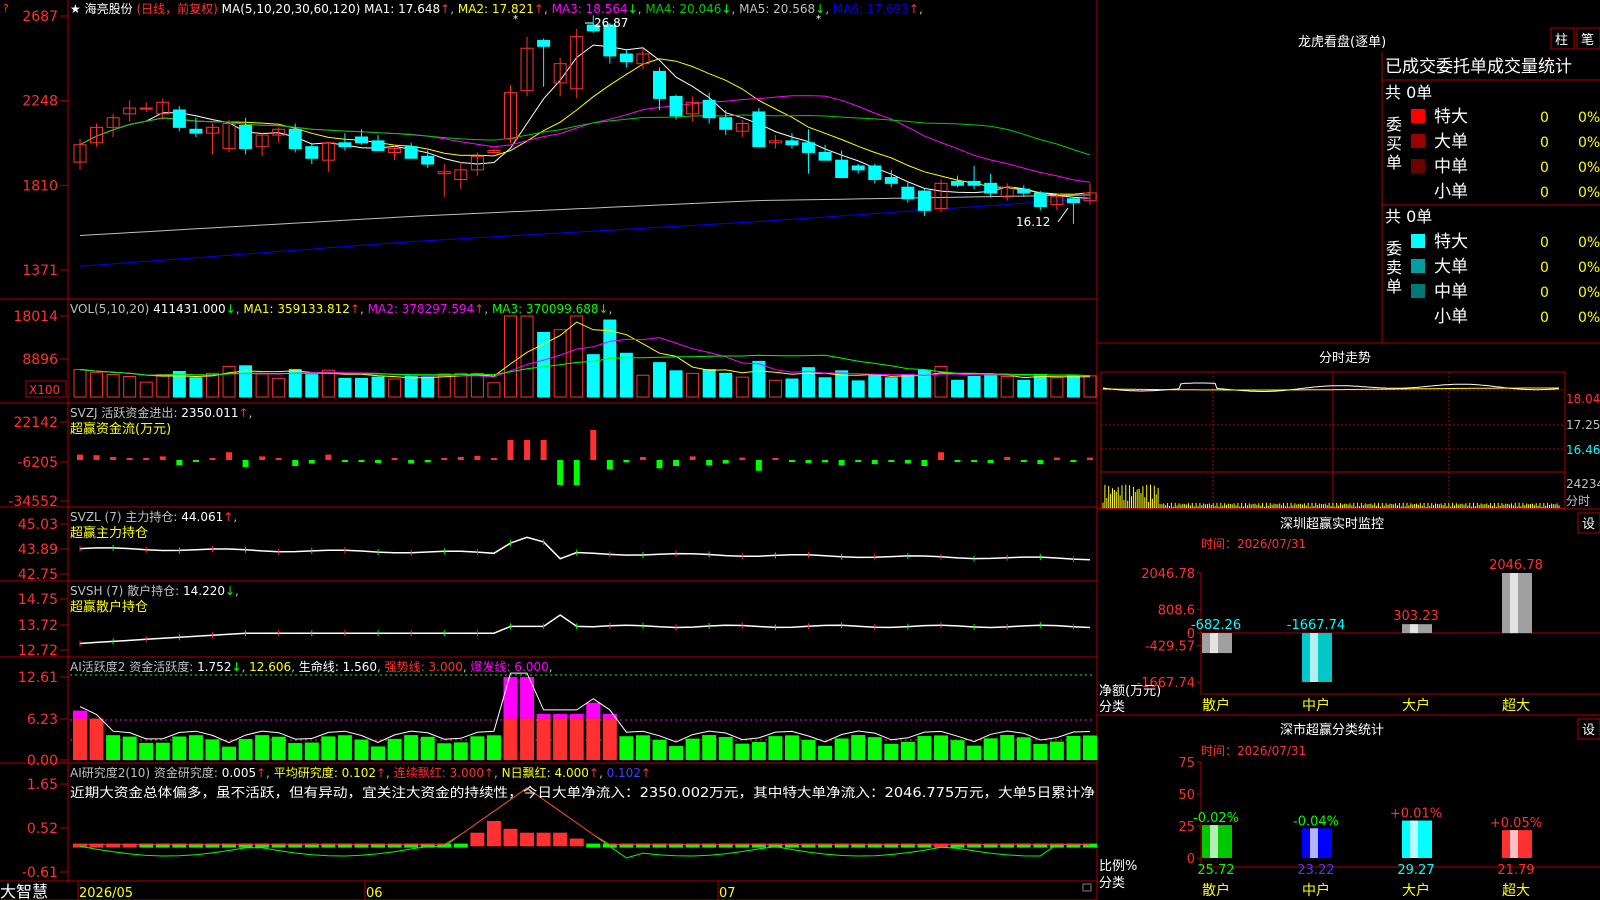 This screenshot has width=1600, height=900. I want to click on legend-arrow: ↓, so click(633, 9).